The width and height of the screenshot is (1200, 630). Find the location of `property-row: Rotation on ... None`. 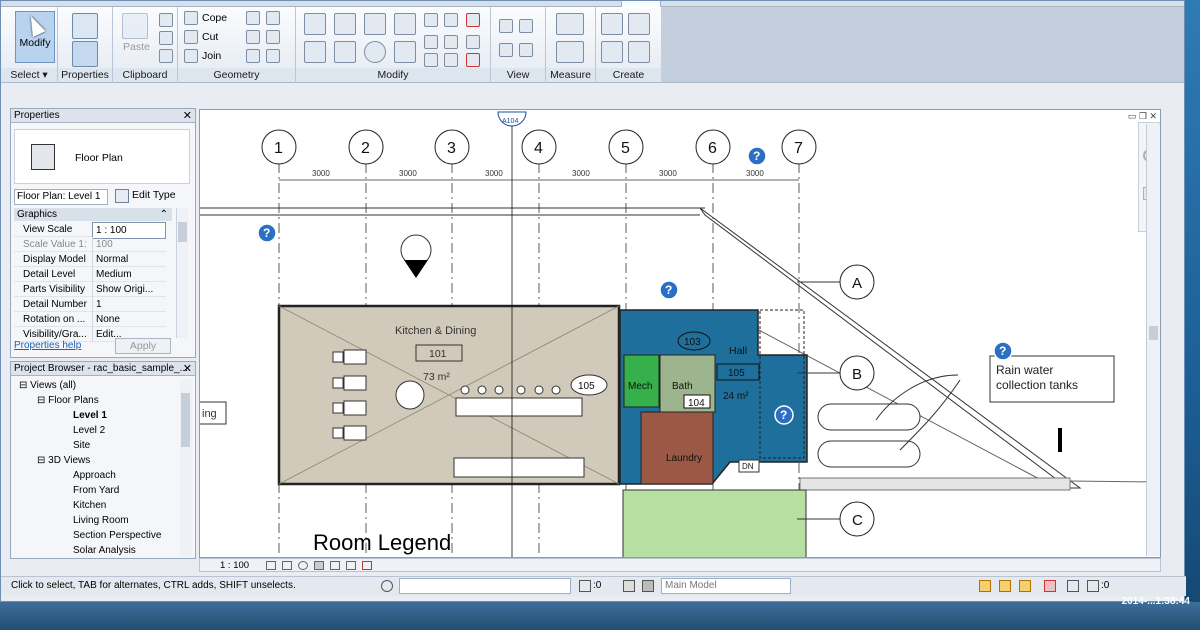

property-row: Rotation on ... None is located at coordinates (90, 319).